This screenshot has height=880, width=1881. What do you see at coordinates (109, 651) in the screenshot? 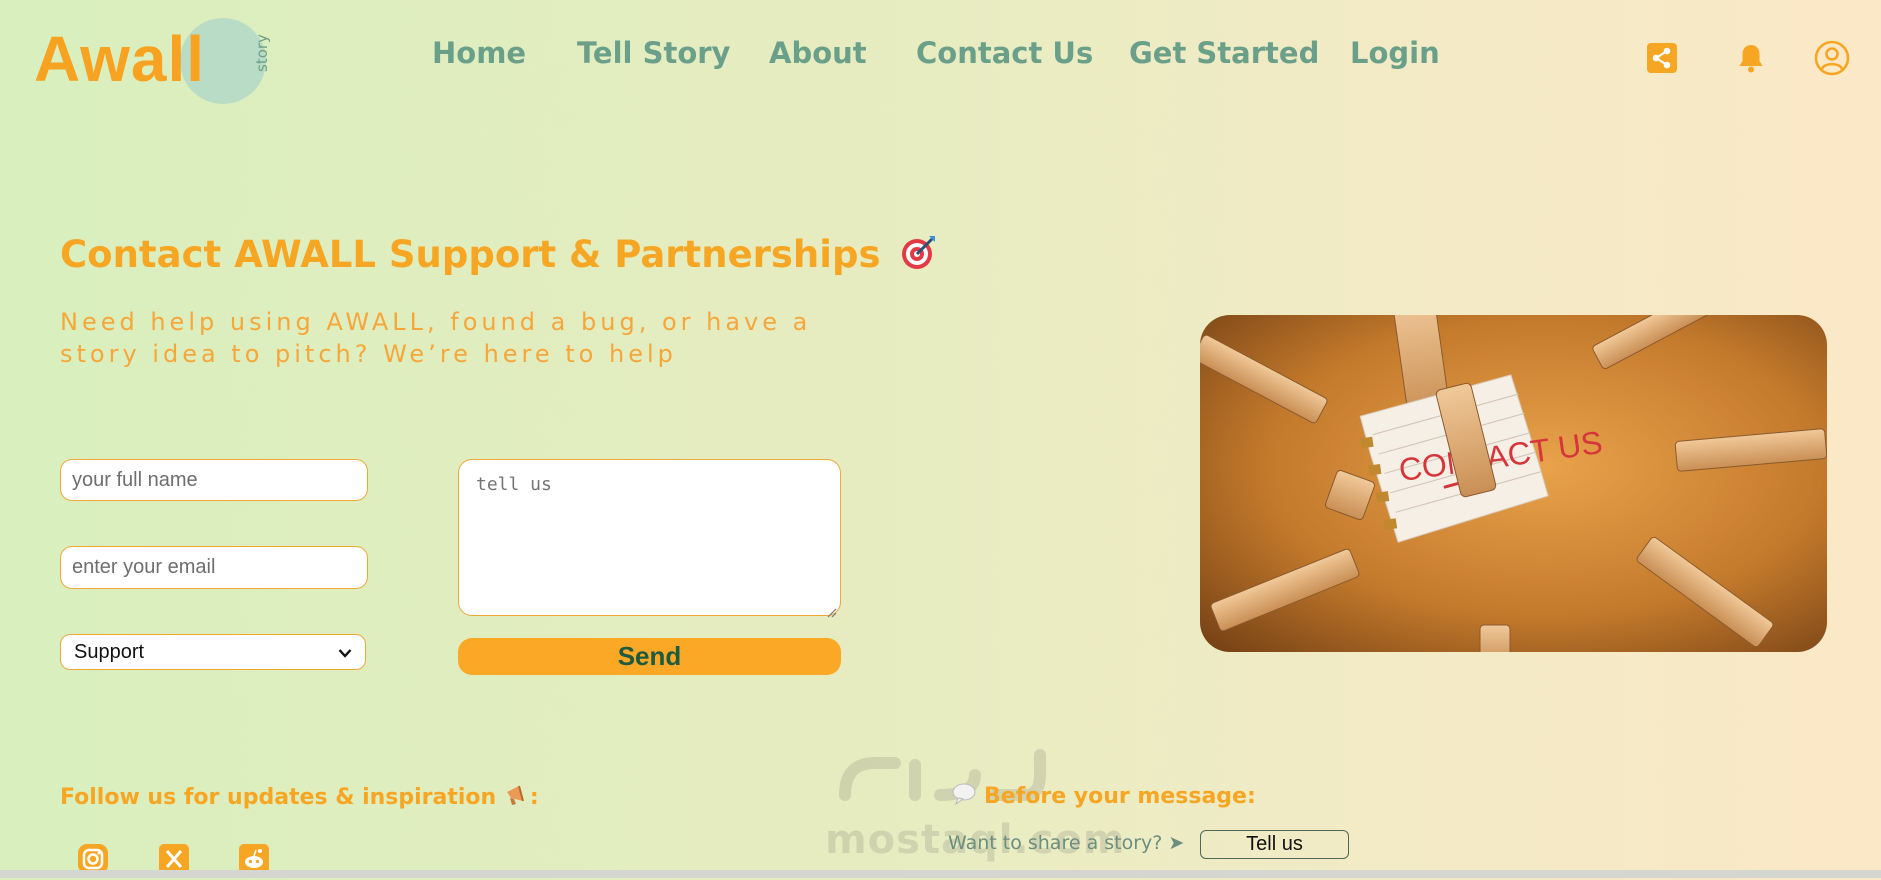
I see `topic-select-value: Support` at bounding box center [109, 651].